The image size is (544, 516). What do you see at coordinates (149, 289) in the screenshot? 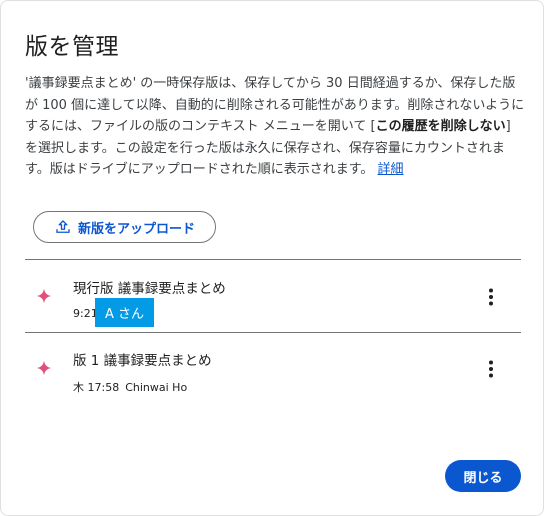
I see `version-name: 現行版 議事録要点まとめ` at bounding box center [149, 289].